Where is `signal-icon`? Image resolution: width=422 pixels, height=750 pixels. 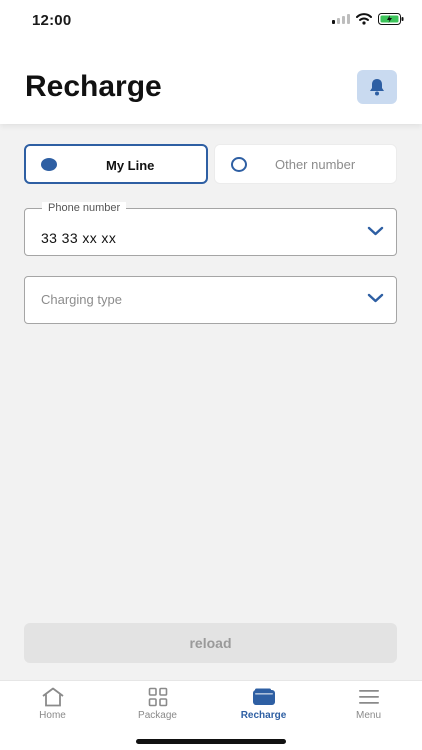
signal-icon is located at coordinates (341, 19).